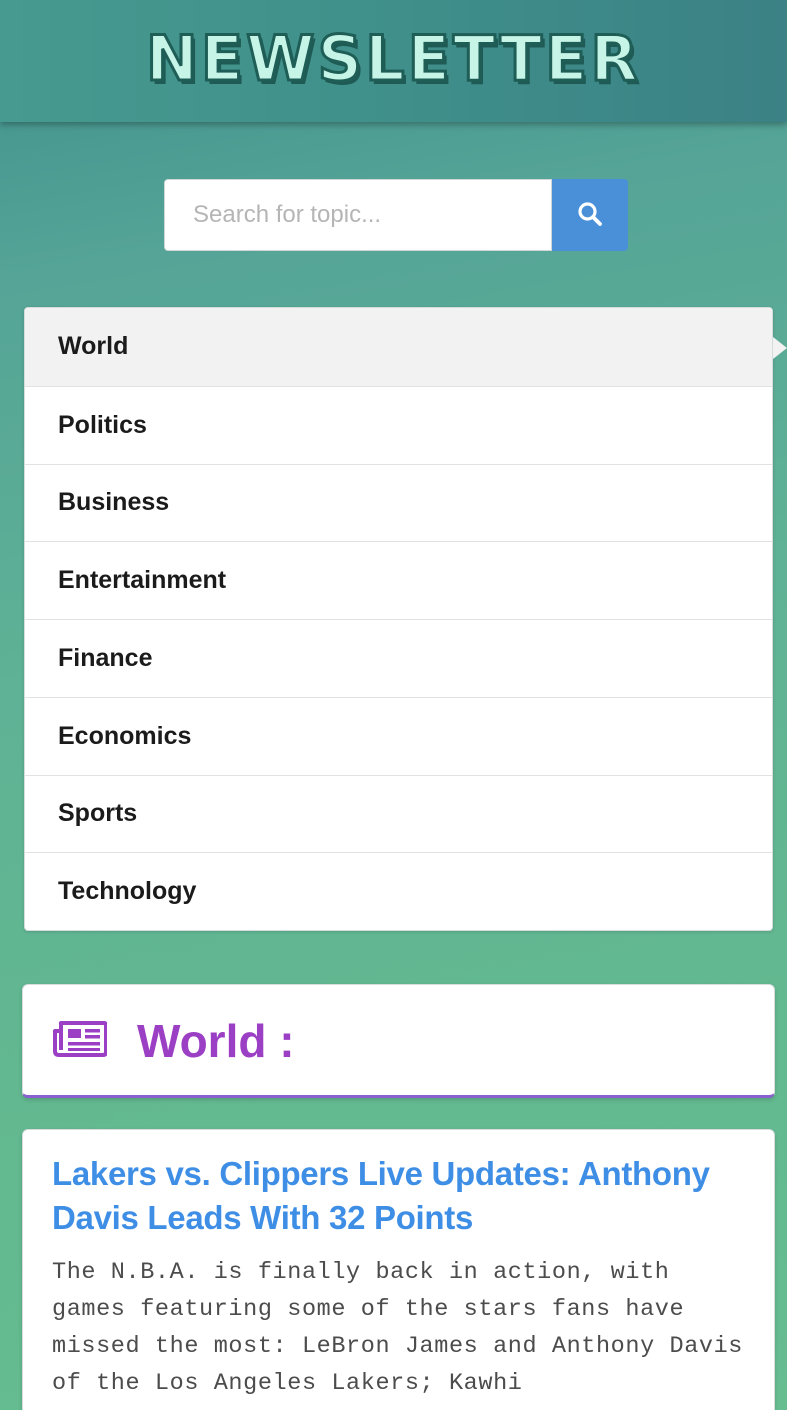 This screenshot has height=1410, width=787. What do you see at coordinates (98, 813) in the screenshot?
I see `menu-item-label: Sports` at bounding box center [98, 813].